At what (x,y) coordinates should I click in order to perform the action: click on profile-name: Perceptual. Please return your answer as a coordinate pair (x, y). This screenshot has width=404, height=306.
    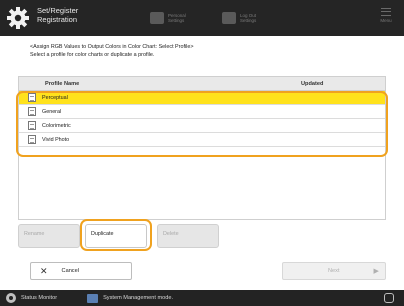
    Looking at the image, I should click on (55, 97).